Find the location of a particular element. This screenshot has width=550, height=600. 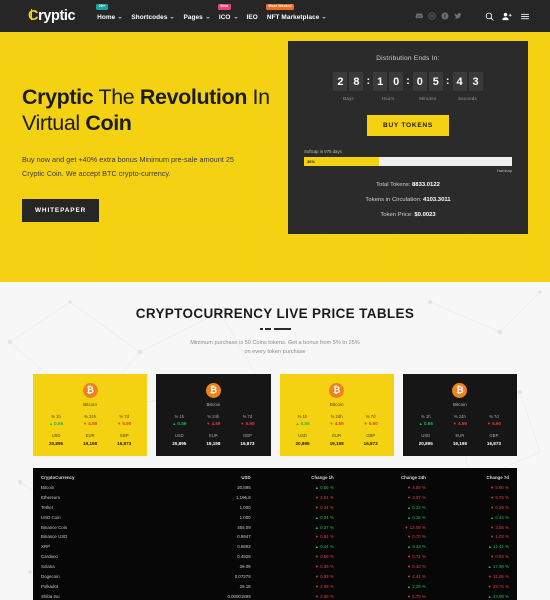

facebook-icon is located at coordinates (445, 16).